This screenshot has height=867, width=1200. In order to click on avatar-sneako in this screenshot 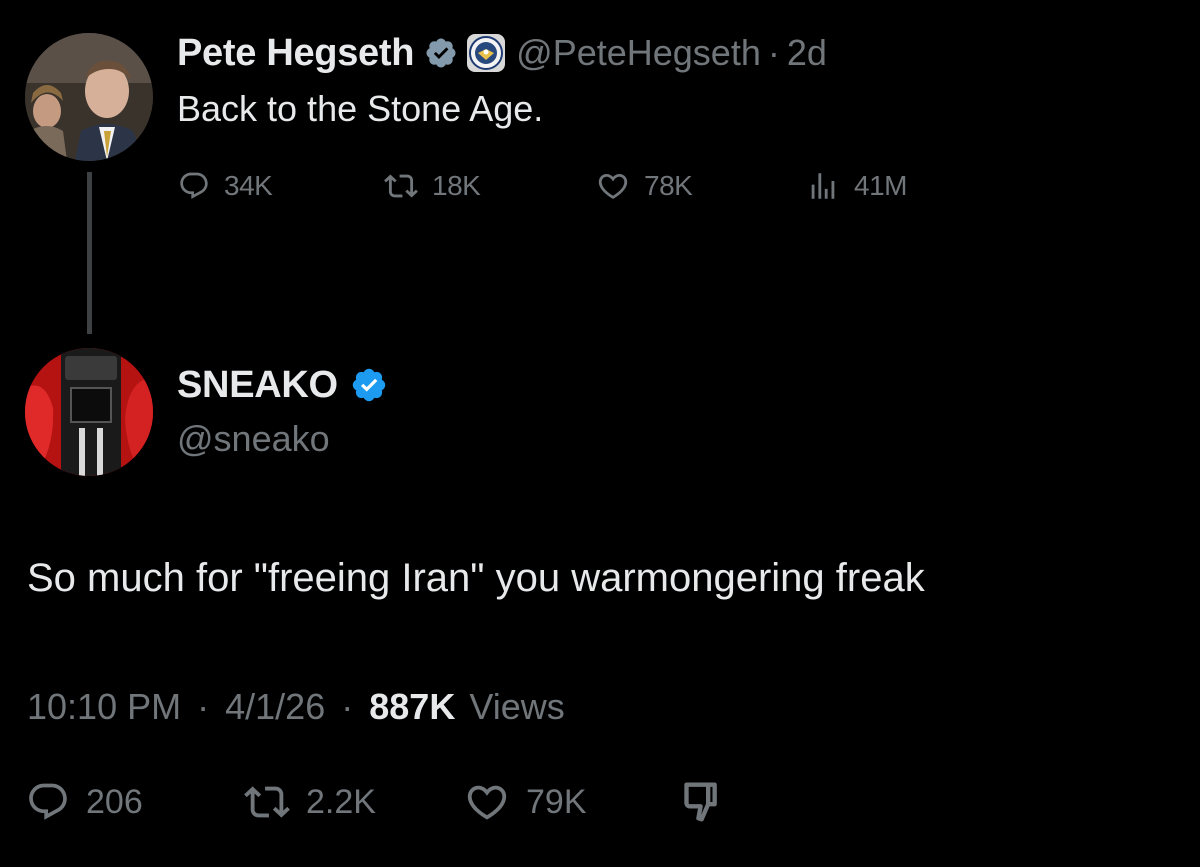, I will do `click(89, 412)`.